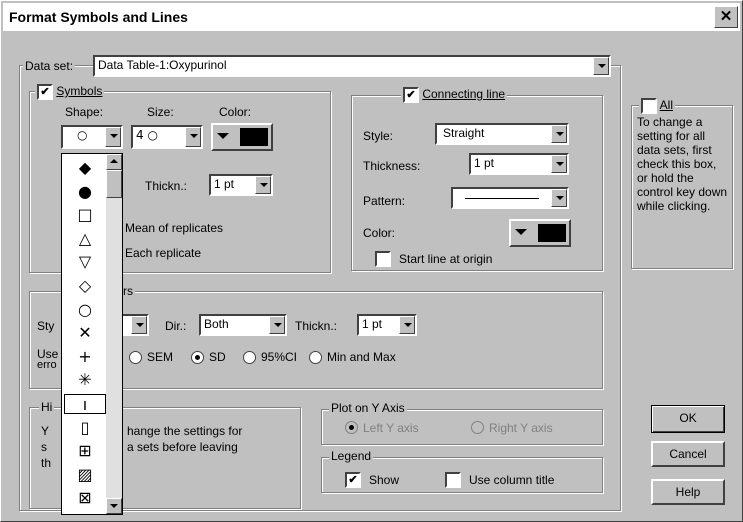 The width and height of the screenshot is (743, 522). Describe the element at coordinates (167, 137) in the screenshot. I see `size-select: 4 ○` at that location.